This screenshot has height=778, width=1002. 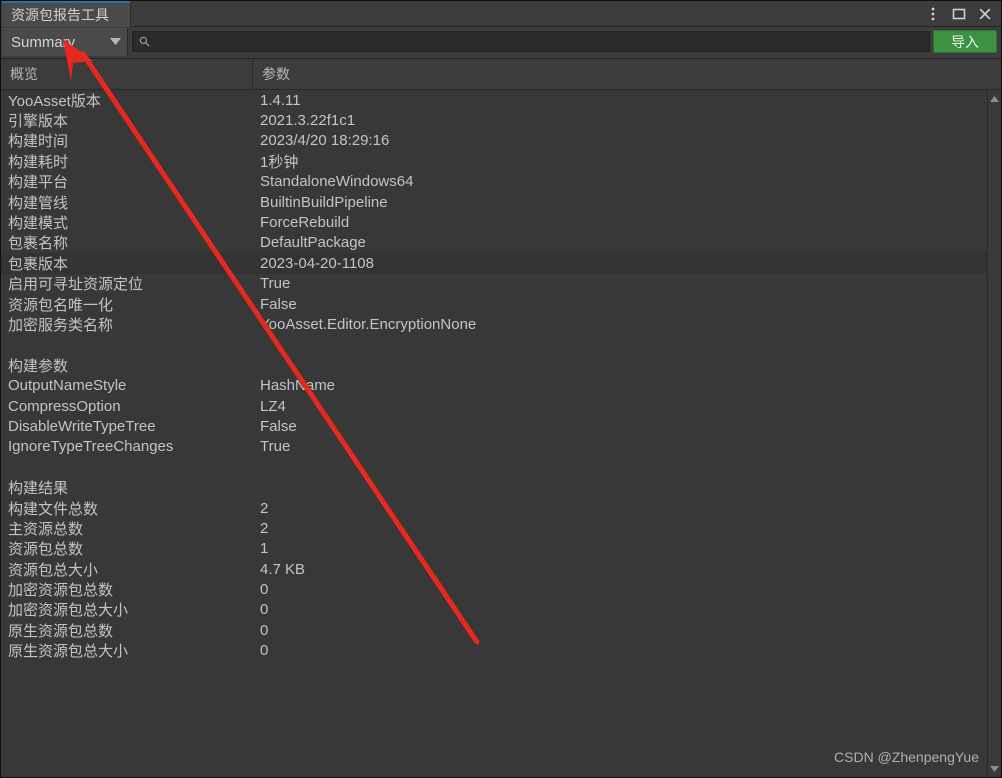 I want to click on search-icon, so click(x=144, y=41).